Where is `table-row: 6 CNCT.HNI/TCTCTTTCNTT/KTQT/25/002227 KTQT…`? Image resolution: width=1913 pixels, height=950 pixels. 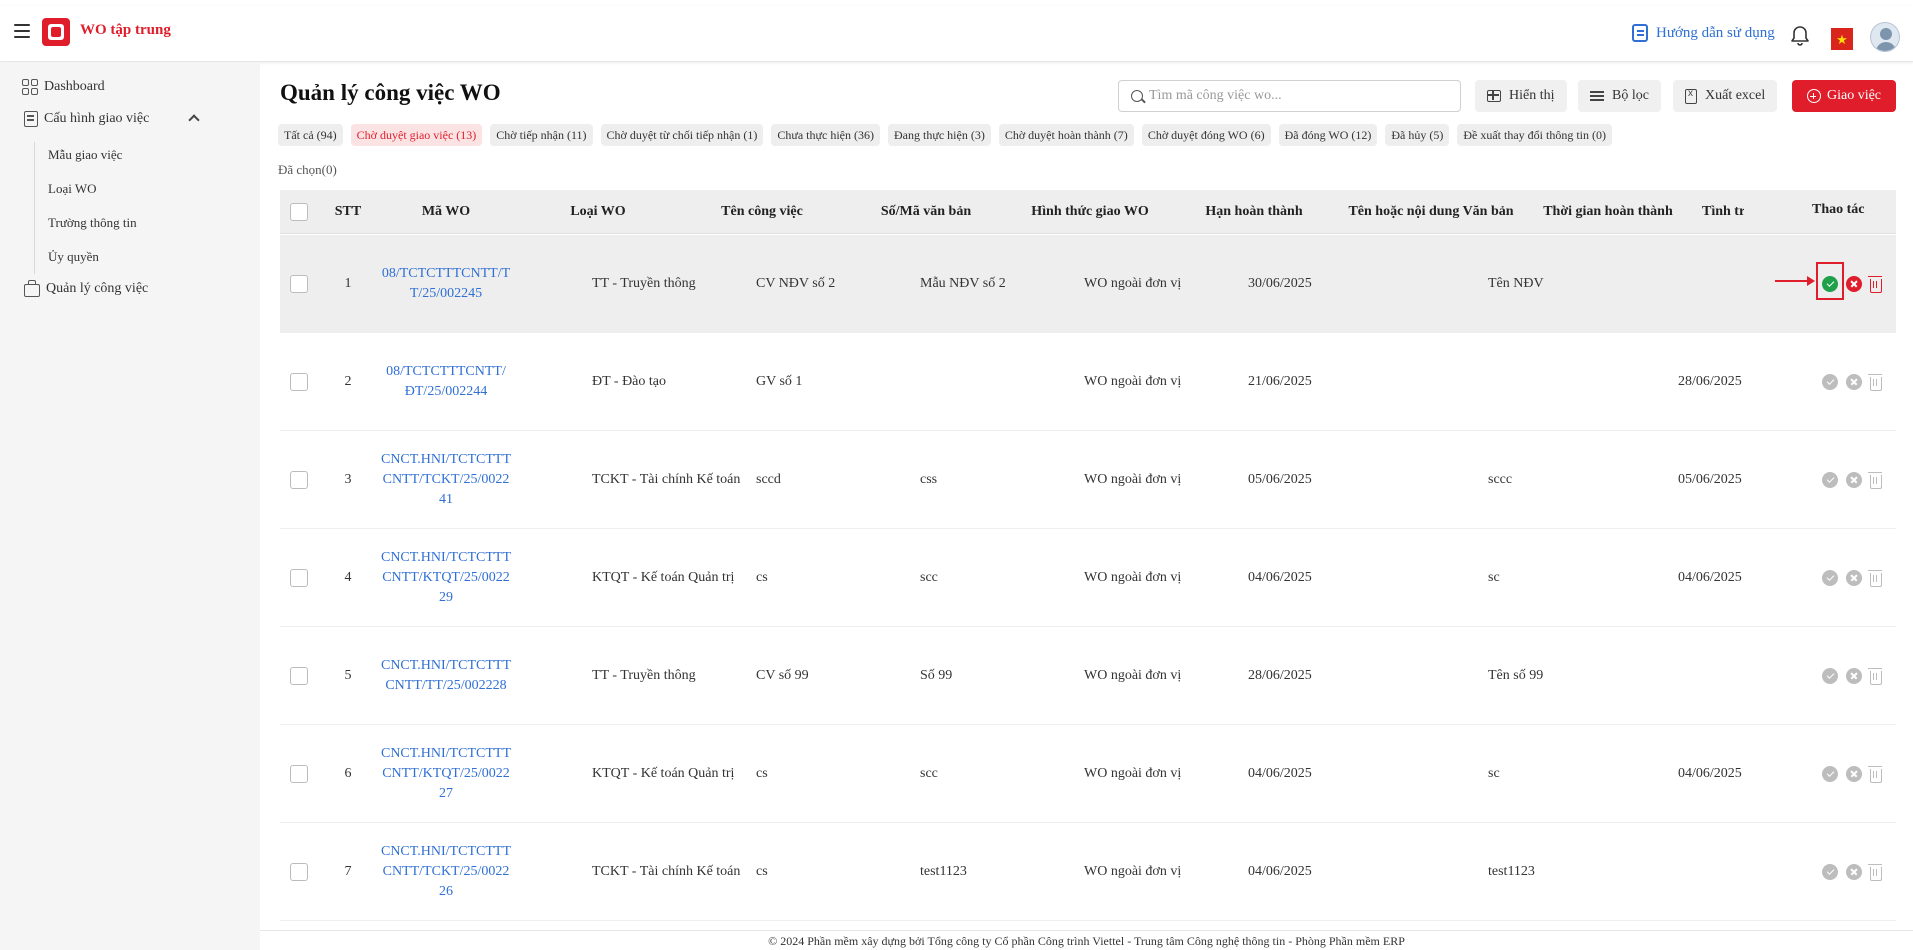
table-row: 6 CNCT.HNI/TCTCTTTCNTT/KTQT/25/002227 KTQT… is located at coordinates (1088, 774).